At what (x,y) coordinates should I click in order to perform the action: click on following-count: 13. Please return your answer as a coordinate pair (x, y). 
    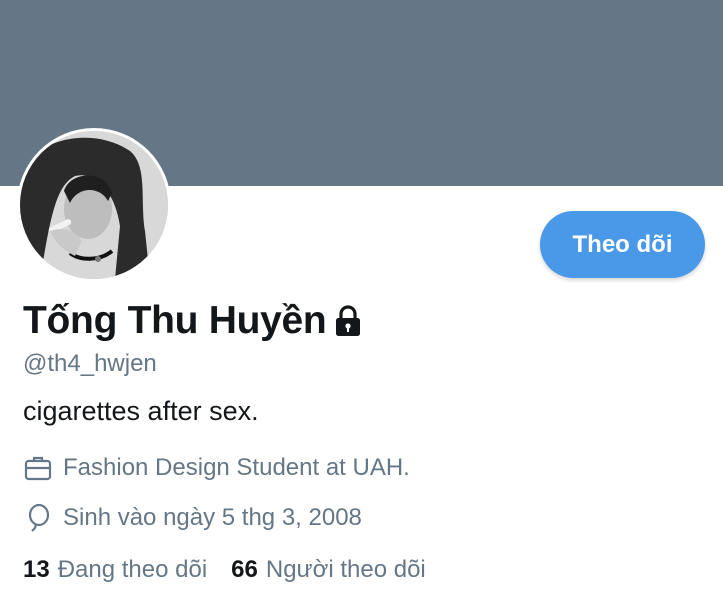
    Looking at the image, I should click on (36, 569).